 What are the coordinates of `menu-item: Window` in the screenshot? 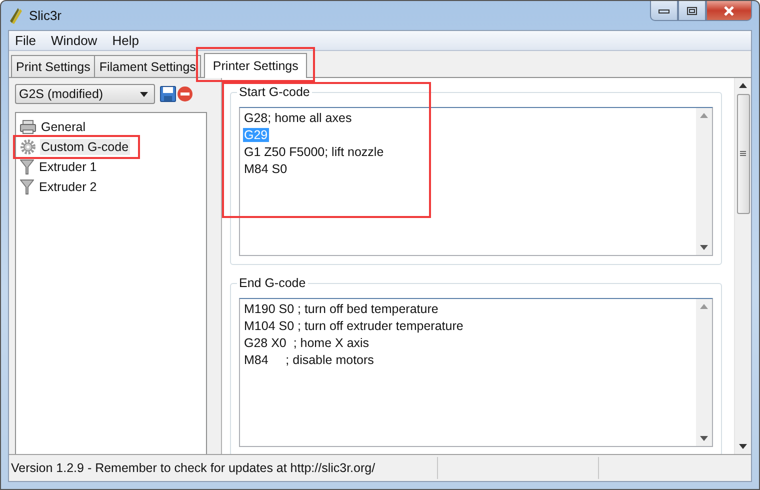 It's located at (74, 40).